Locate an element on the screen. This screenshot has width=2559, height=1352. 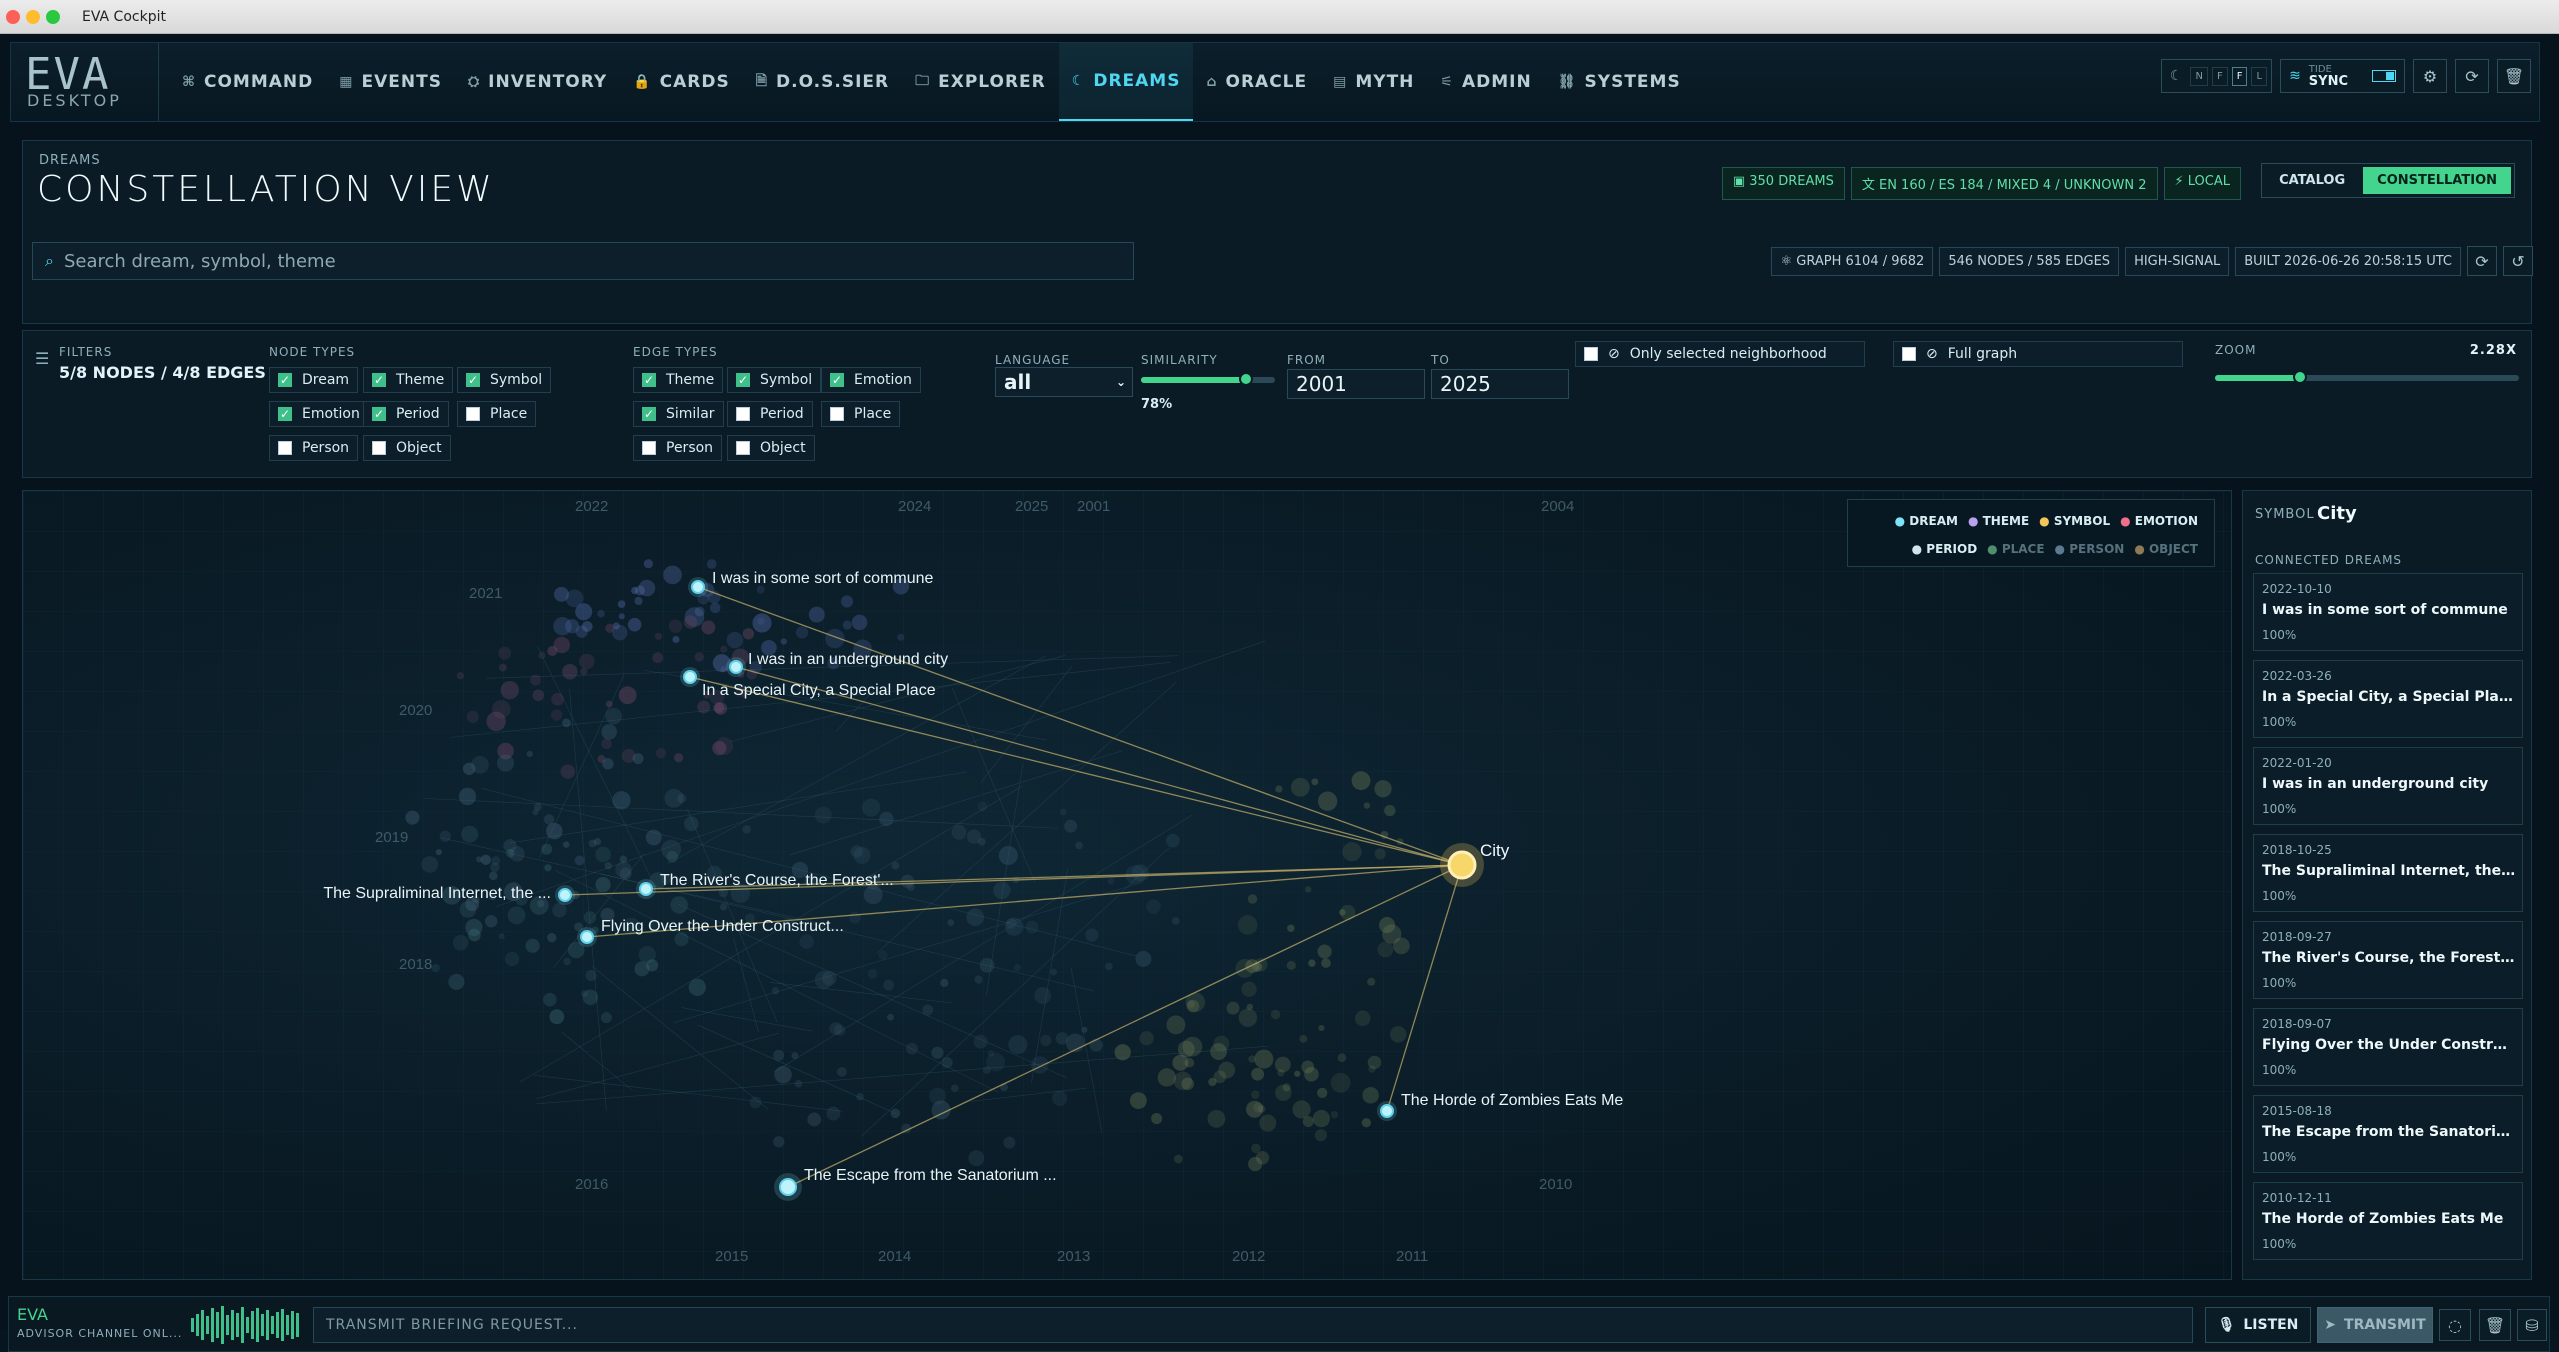
tab-explorer: 🗀 EXPLORER is located at coordinates (980, 82).